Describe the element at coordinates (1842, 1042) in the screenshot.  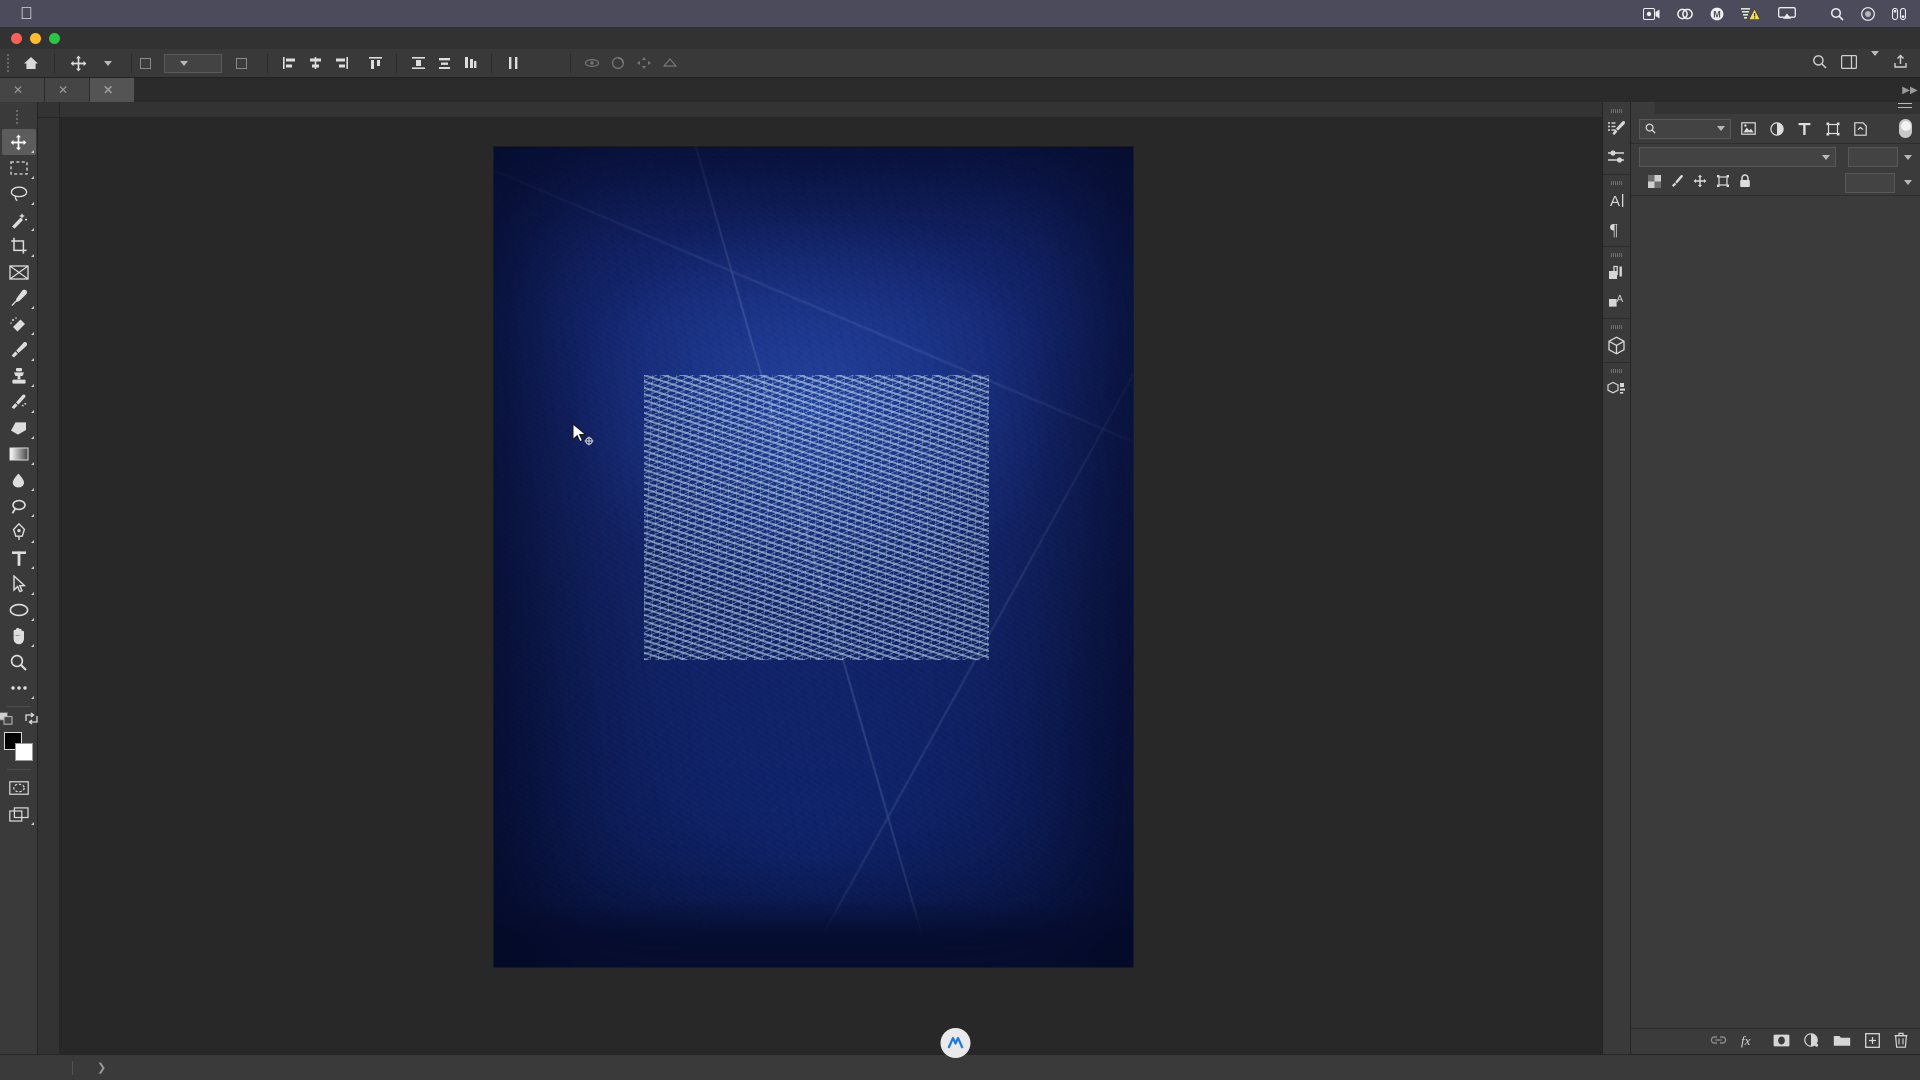
I see `new-group-icon` at that location.